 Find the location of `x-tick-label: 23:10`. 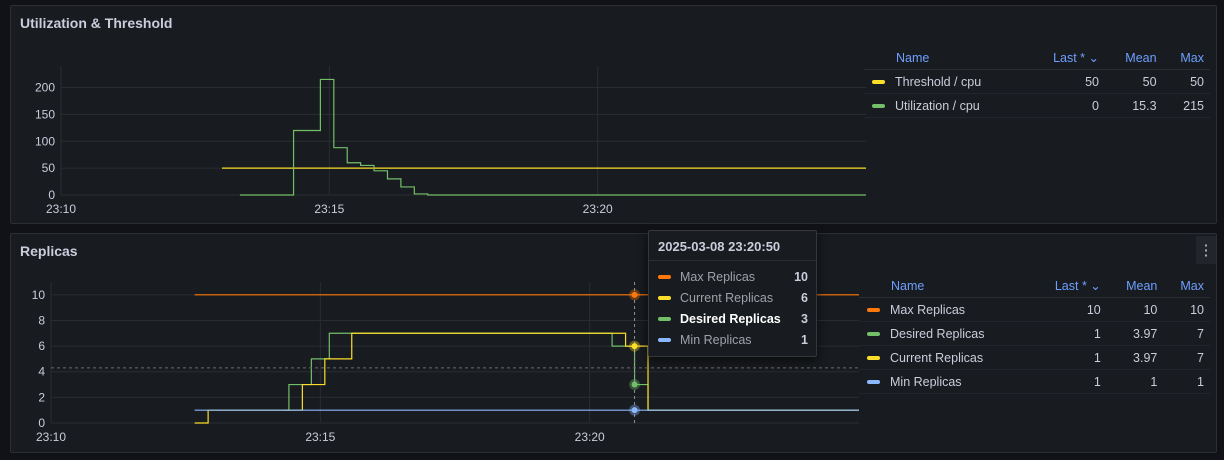

x-tick-label: 23:10 is located at coordinates (51, 437).